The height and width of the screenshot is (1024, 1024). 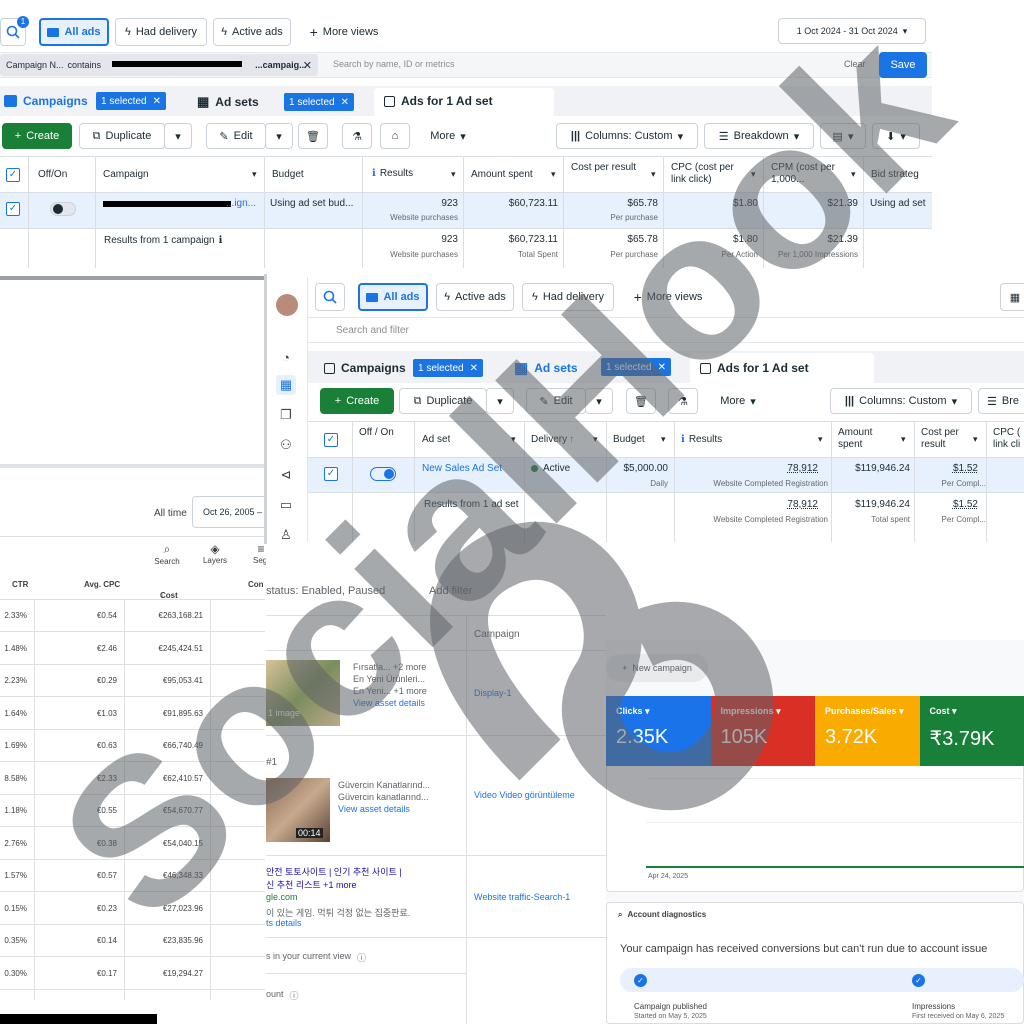 I want to click on search-tool: ⌕ Search, so click(x=167, y=554).